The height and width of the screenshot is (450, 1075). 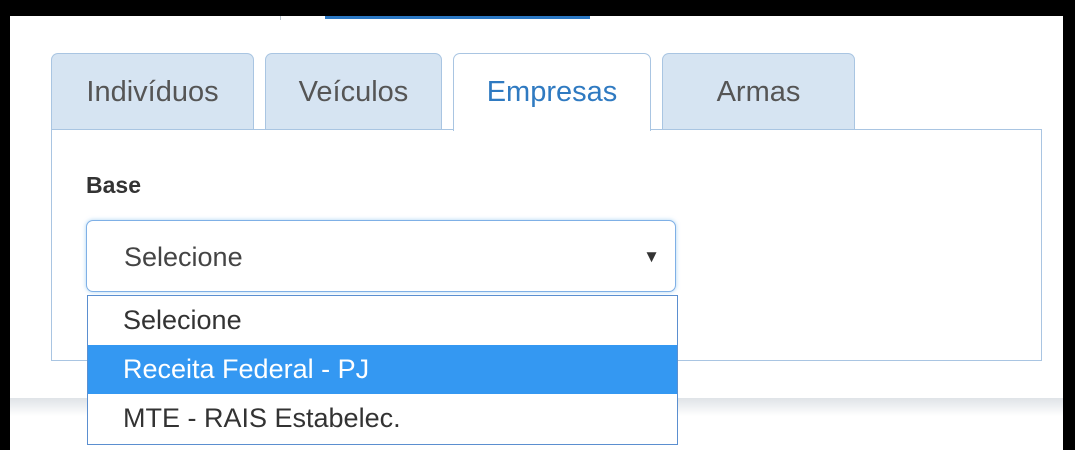 I want to click on tab-individuos: Indivíduos, so click(x=152, y=91).